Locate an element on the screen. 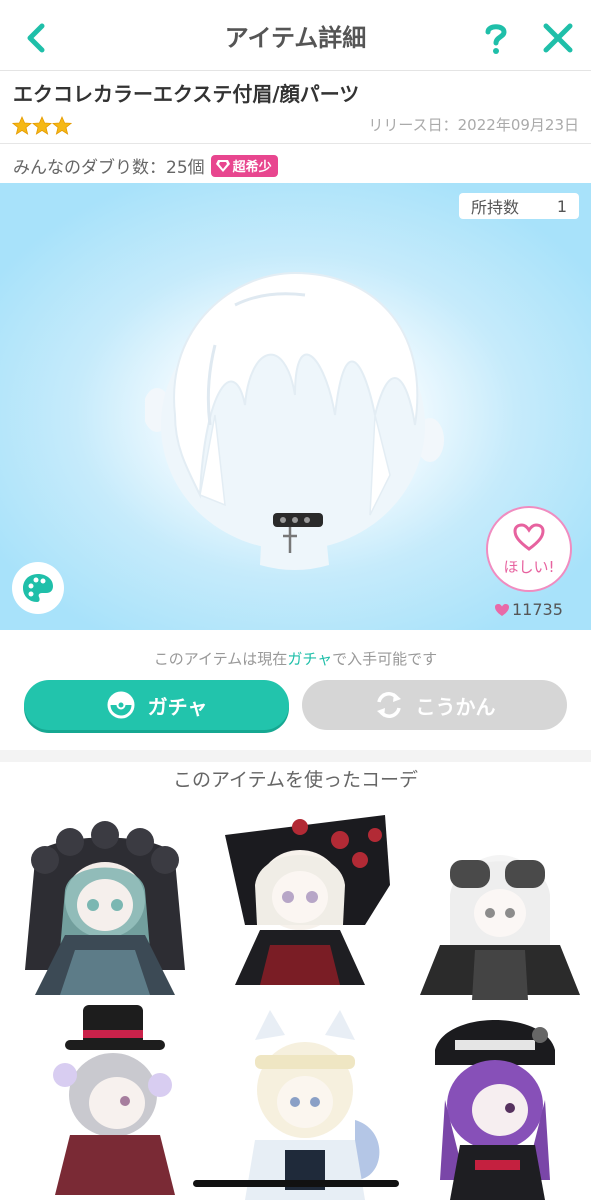 Image resolution: width=591 pixels, height=1200 pixels. release-date: リリース日：2022年09月23日 is located at coordinates (473, 125).